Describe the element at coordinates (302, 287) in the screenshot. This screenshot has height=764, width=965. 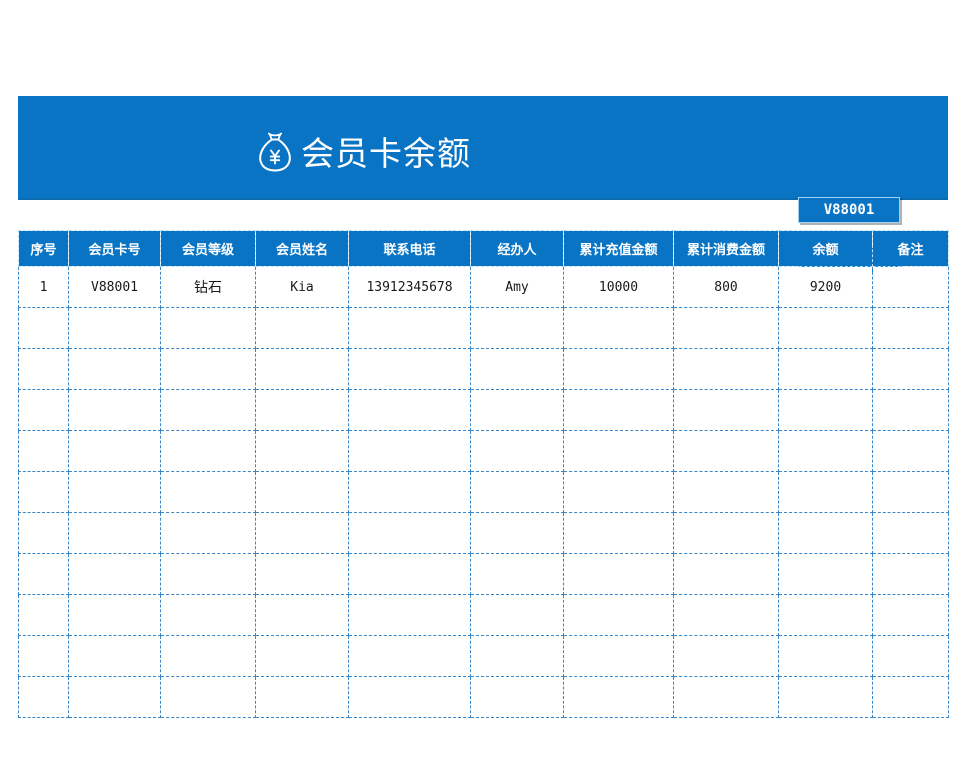
I see `table-cell: Kia` at that location.